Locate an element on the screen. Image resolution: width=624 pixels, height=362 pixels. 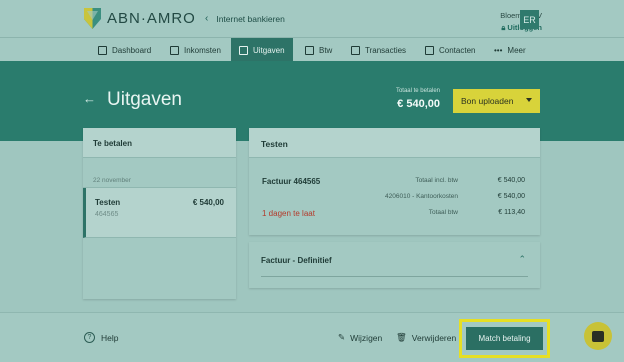
due-label: Totaal te betalen is located at coordinates (417, 91).